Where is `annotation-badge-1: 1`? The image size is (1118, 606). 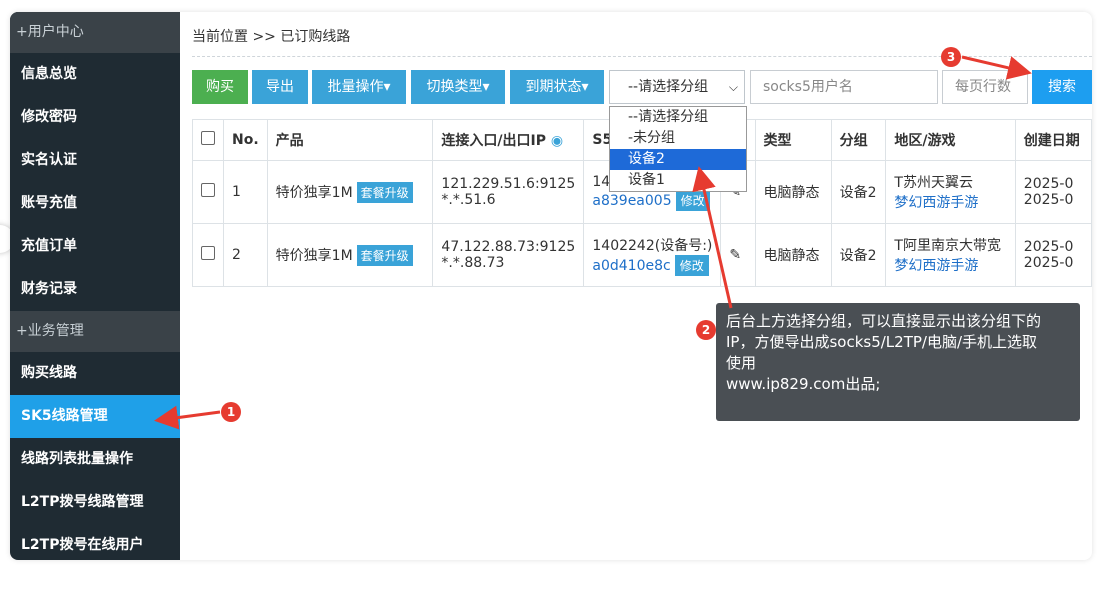 annotation-badge-1: 1 is located at coordinates (231, 412).